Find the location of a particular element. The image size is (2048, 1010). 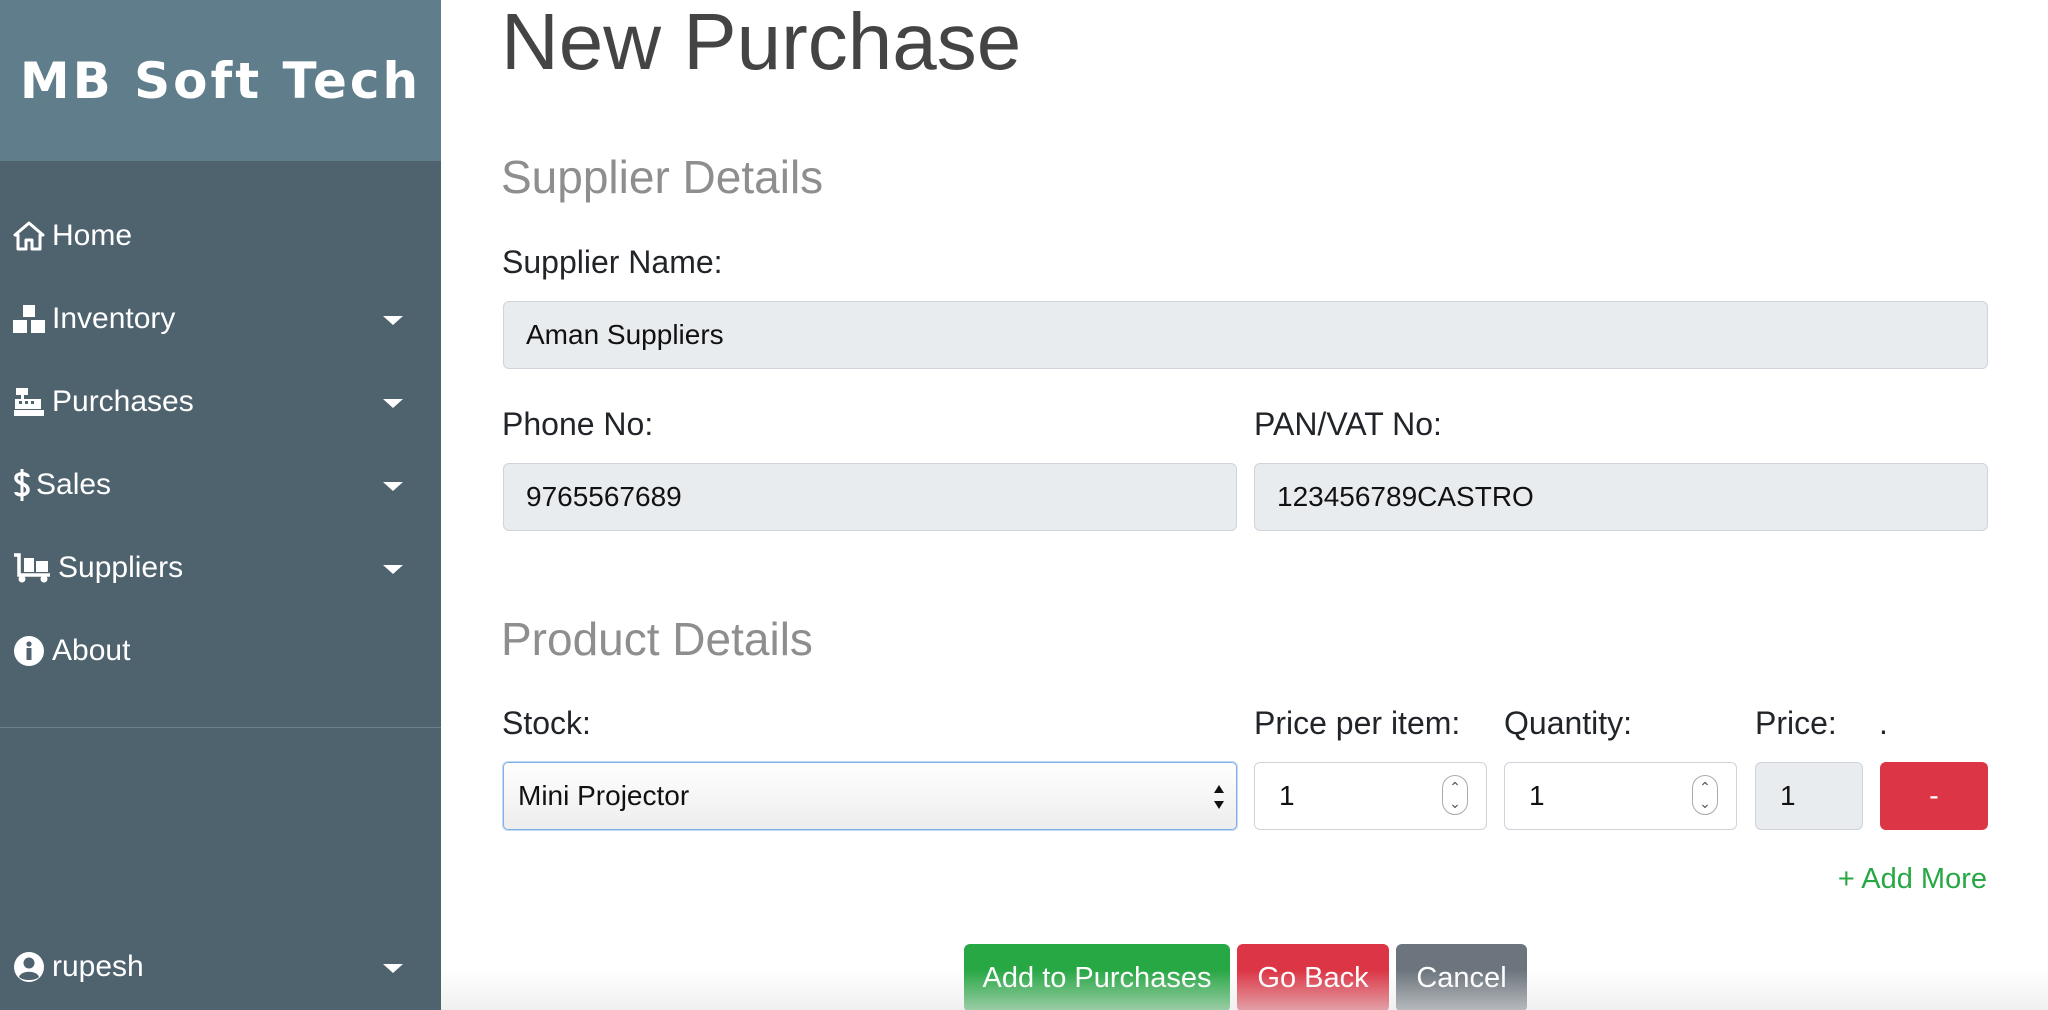

go-back-button: Go Back is located at coordinates (1313, 977).